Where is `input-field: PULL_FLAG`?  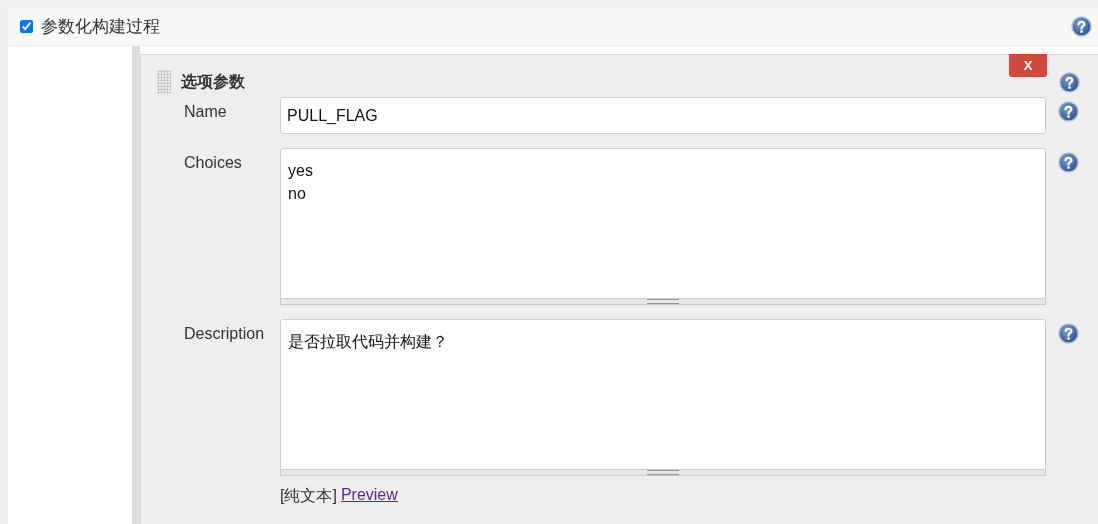
input-field: PULL_FLAG is located at coordinates (663, 115).